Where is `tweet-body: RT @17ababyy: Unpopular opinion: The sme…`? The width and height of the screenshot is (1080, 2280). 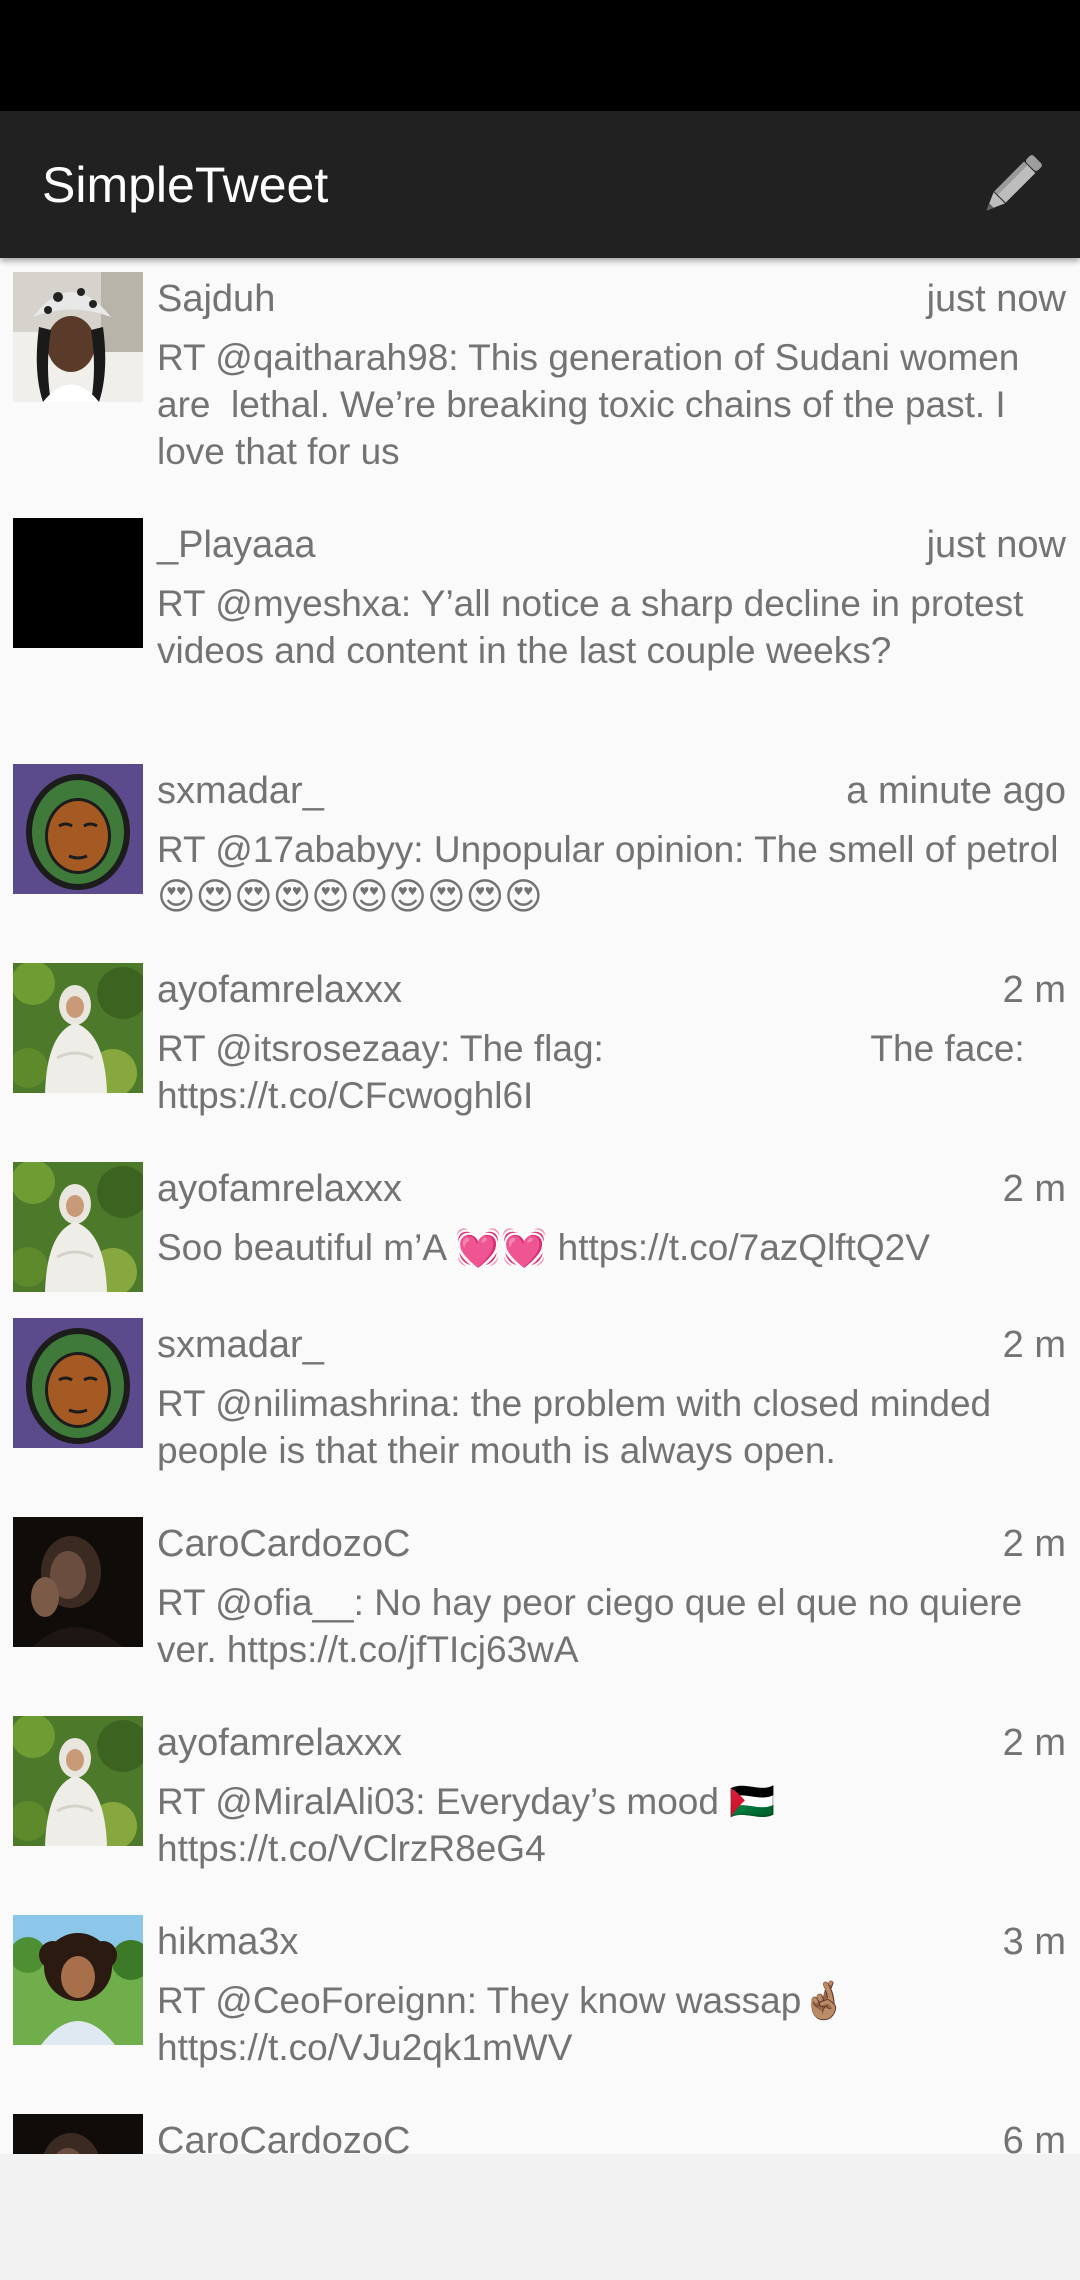 tweet-body: RT @17ababyy: Unpopular opinion: The sme… is located at coordinates (608, 873).